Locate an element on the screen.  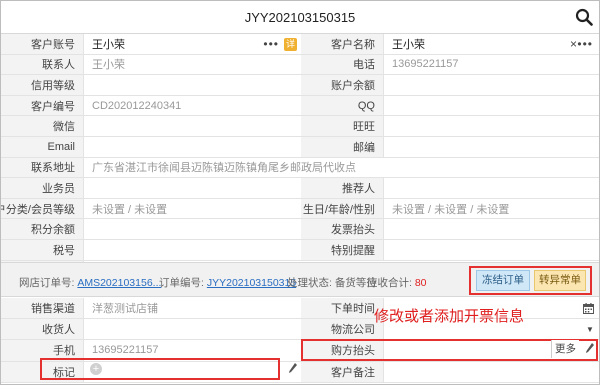
field-label: Email is located at coordinates (42, 146).